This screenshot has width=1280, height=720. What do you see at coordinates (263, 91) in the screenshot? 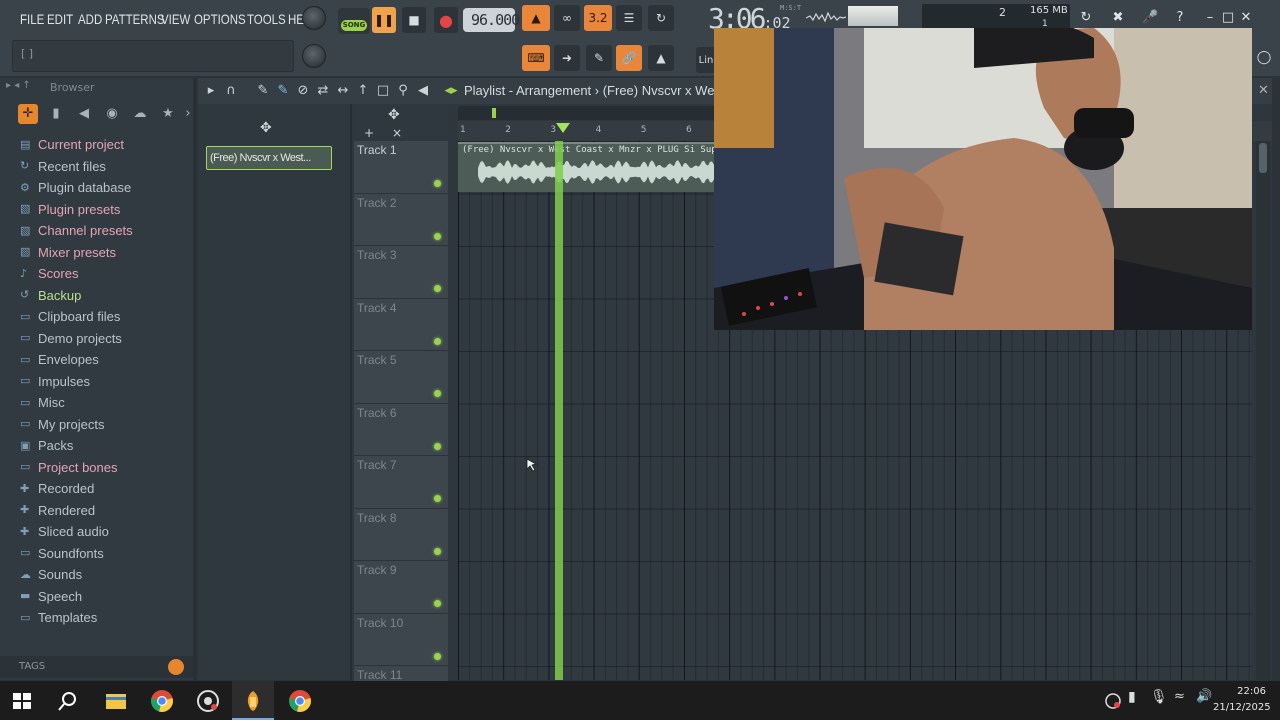
I see `draw-icon: ✎` at bounding box center [263, 91].